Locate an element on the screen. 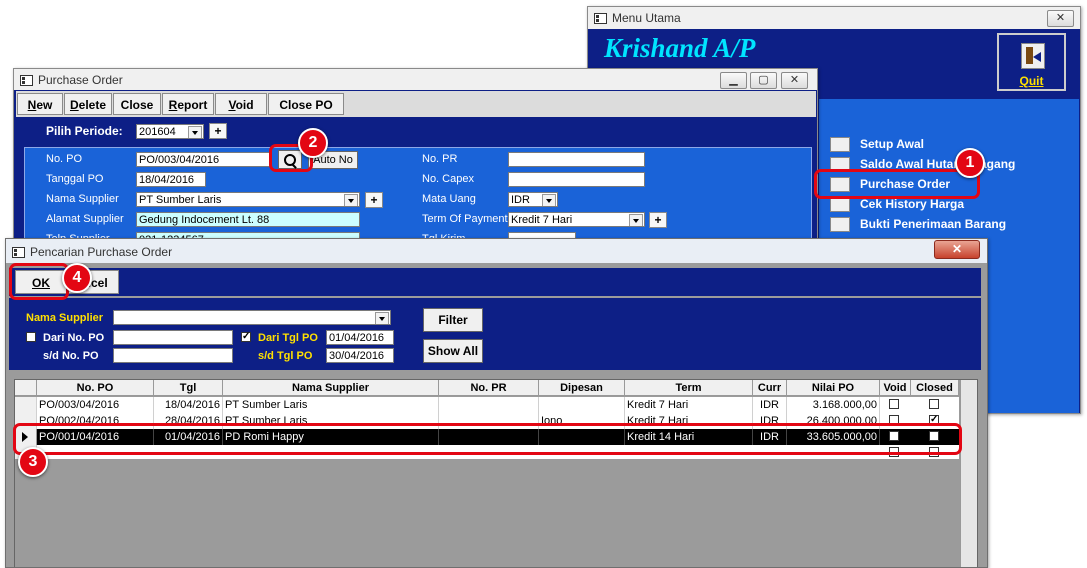  door-exit-icon is located at coordinates (1033, 56).